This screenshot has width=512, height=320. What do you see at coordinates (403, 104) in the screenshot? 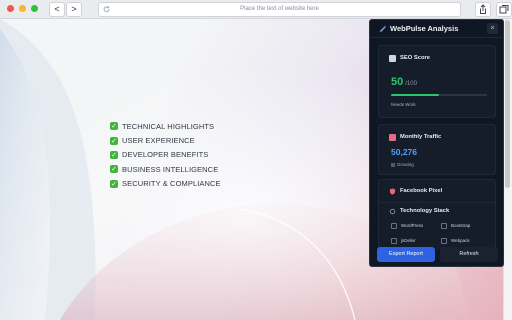
I see `seo-status: Needs Work` at bounding box center [403, 104].